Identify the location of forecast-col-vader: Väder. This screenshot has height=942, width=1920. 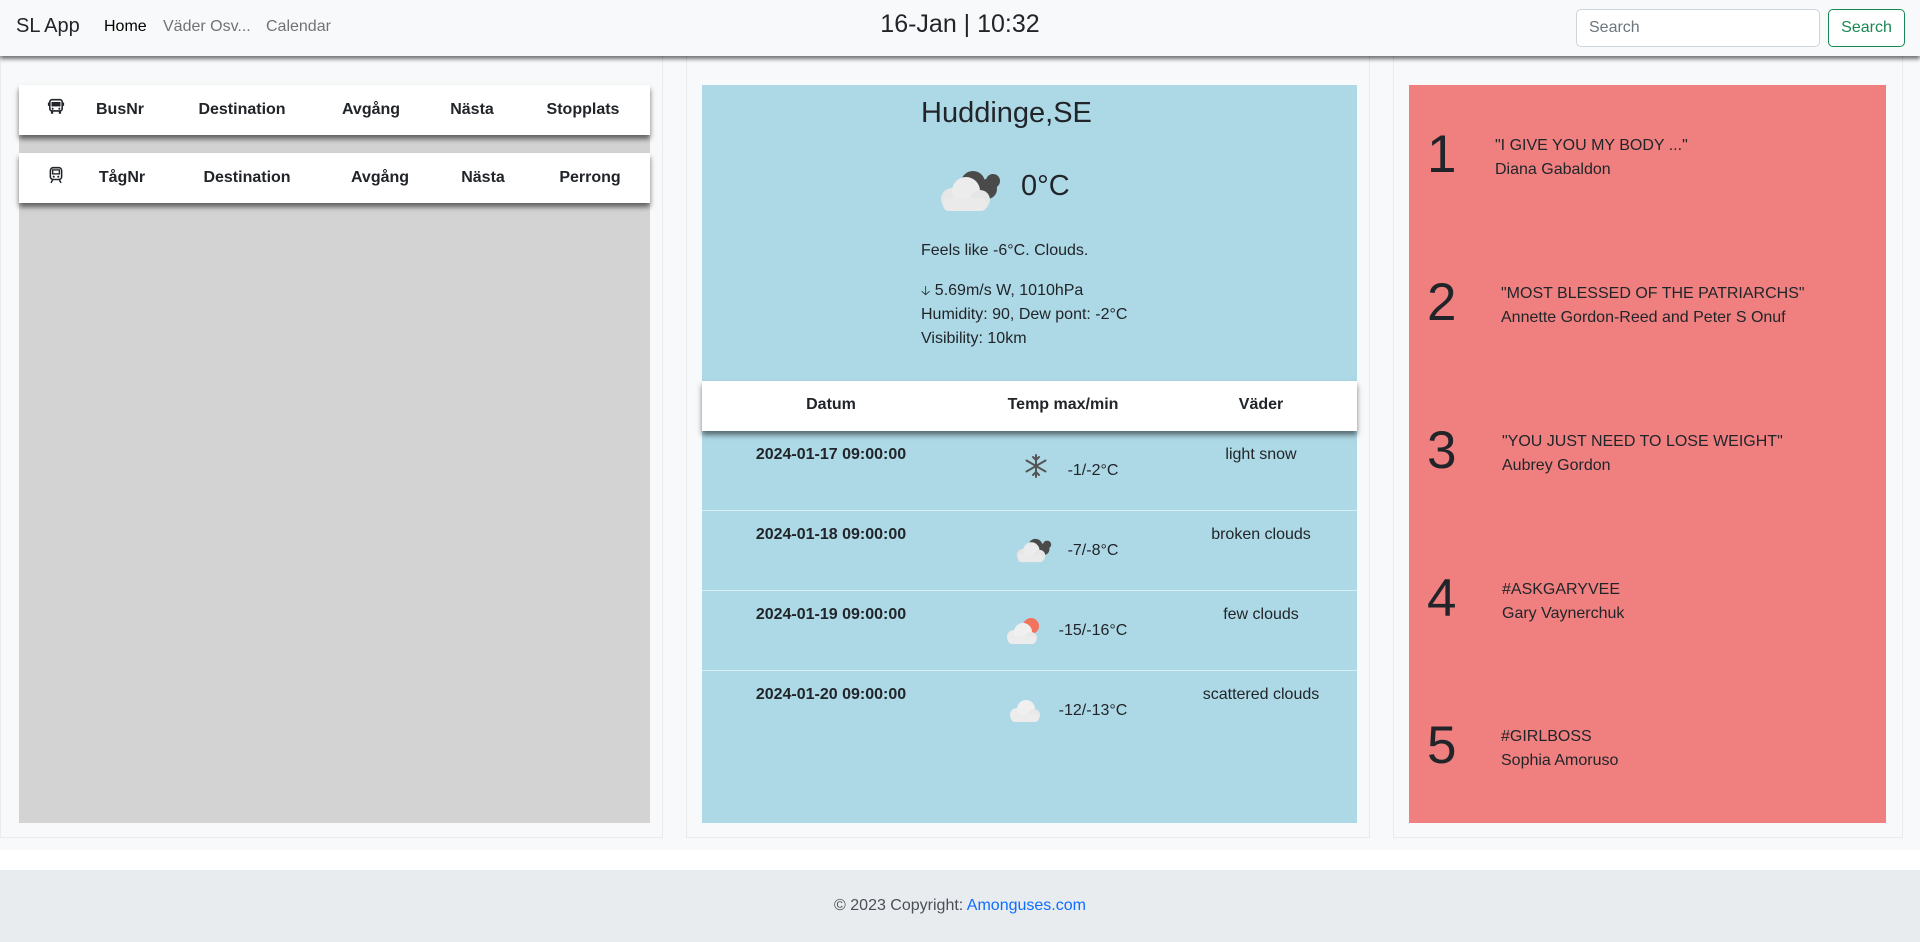
(1261, 404).